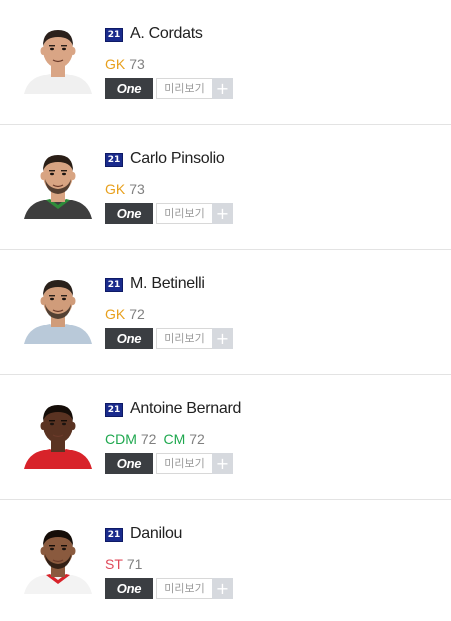 The height and width of the screenshot is (621, 451). I want to click on position-code: CM, so click(174, 439).